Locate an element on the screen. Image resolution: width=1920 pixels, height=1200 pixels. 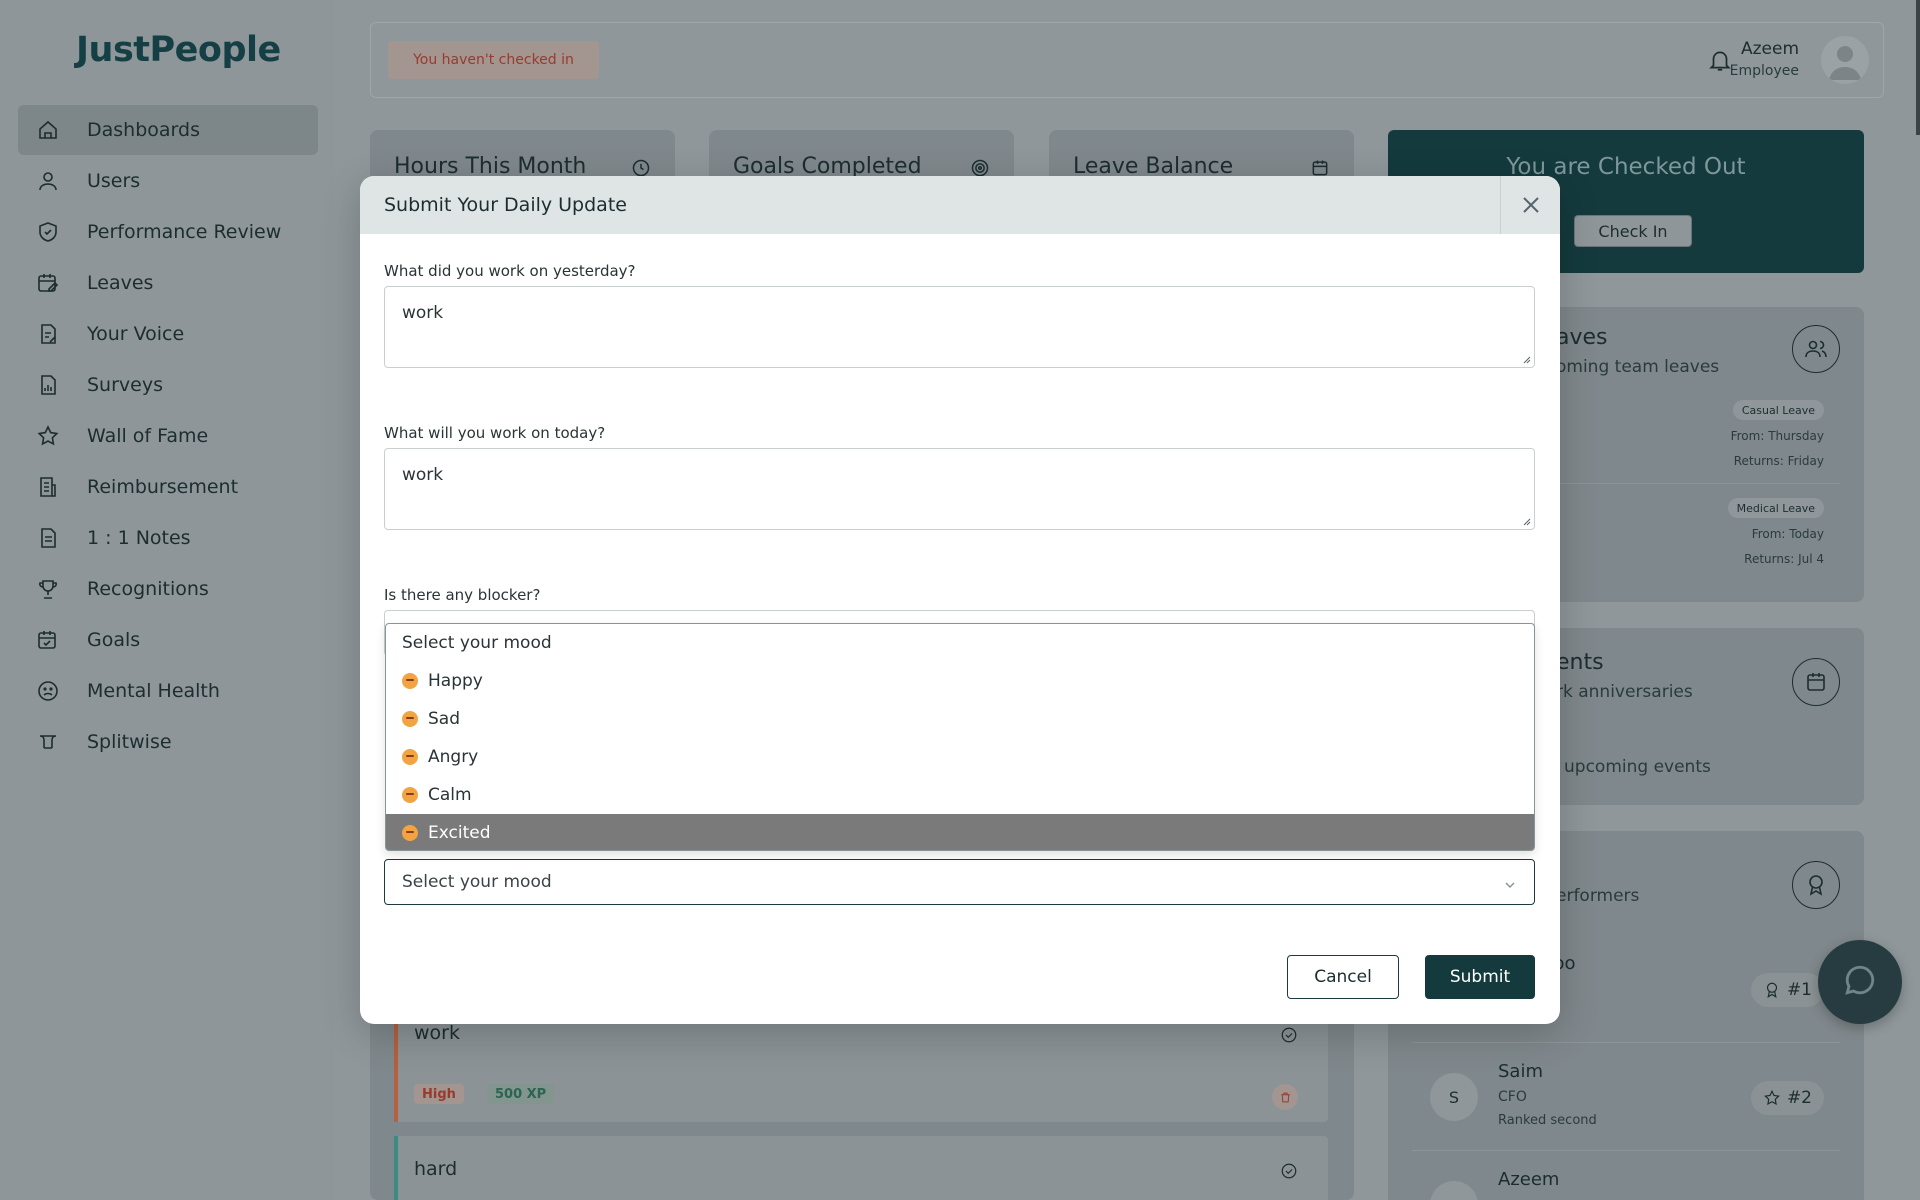
today-value: work is located at coordinates (423, 475).